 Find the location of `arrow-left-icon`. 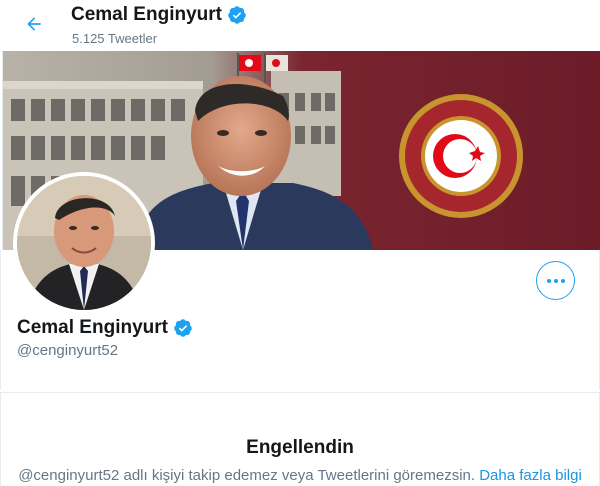

arrow-left-icon is located at coordinates (34, 24).